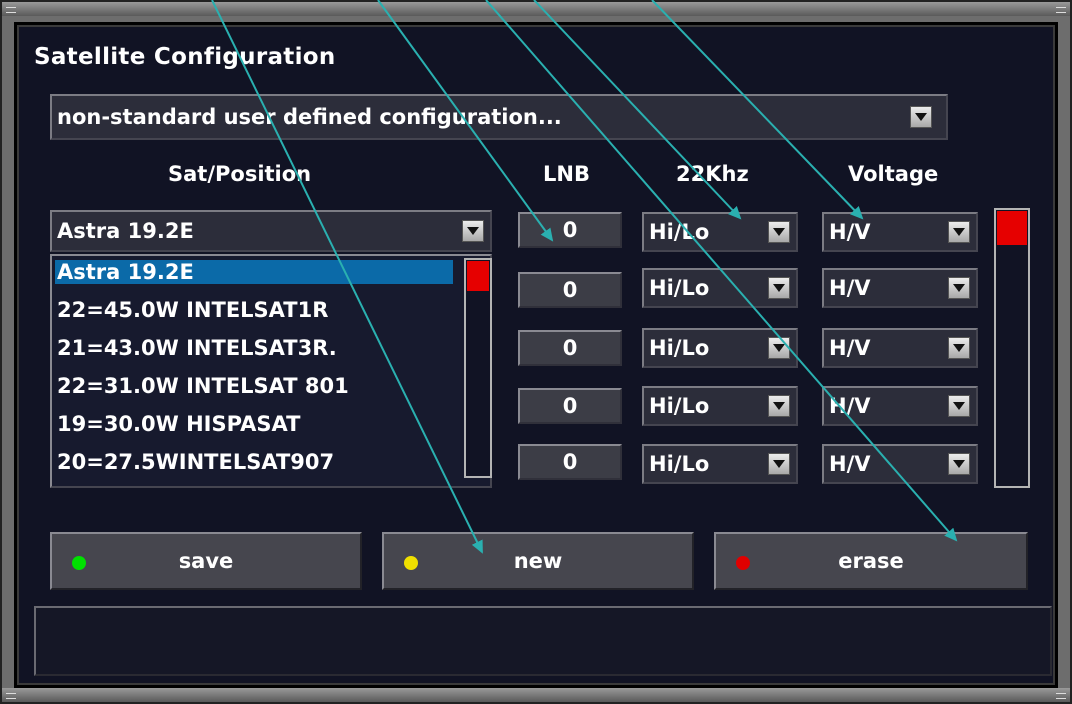  What do you see at coordinates (536, 695) in the screenshot?
I see `frame-bottom-strip` at bounding box center [536, 695].